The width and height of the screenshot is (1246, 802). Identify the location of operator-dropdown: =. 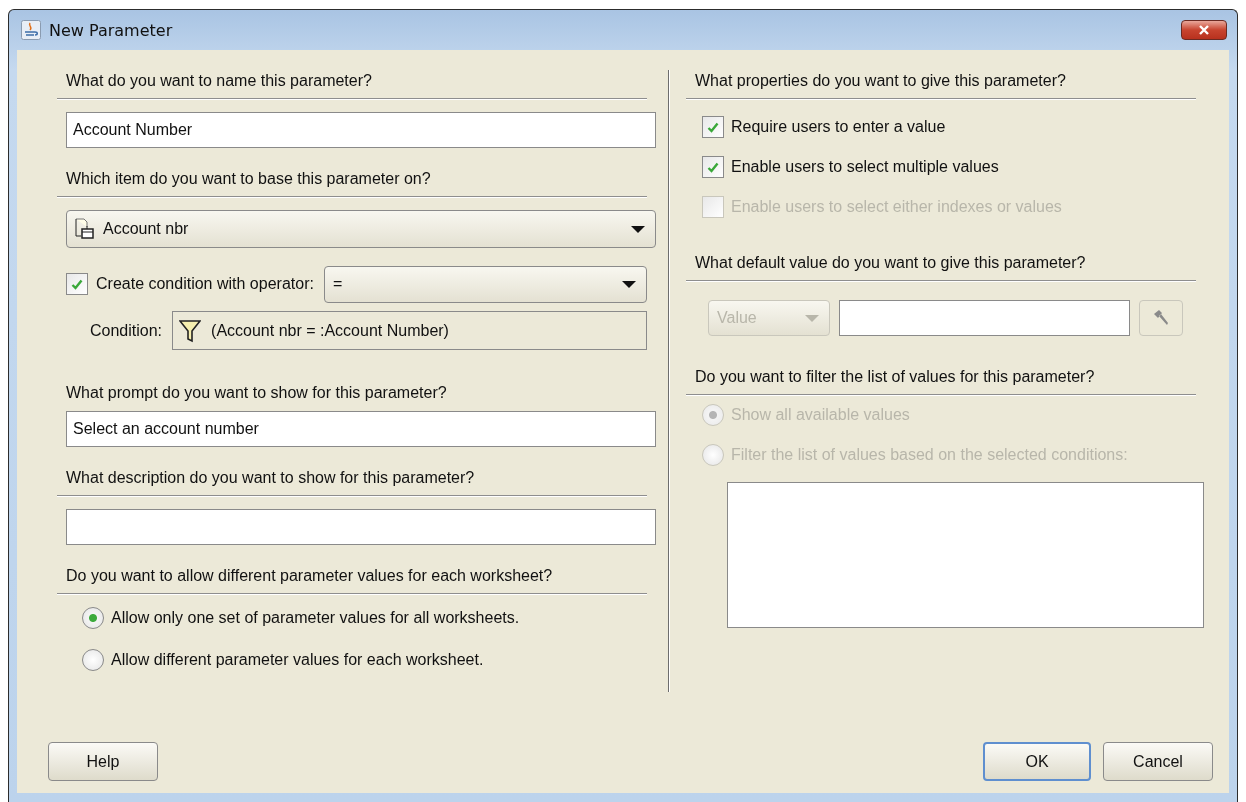
(485, 284).